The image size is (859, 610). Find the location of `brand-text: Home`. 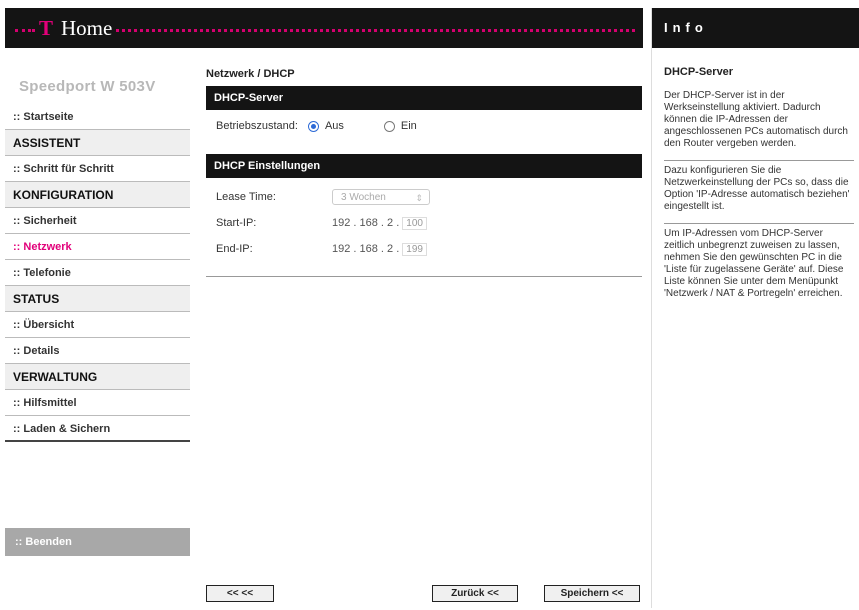

brand-text: Home is located at coordinates (87, 28).